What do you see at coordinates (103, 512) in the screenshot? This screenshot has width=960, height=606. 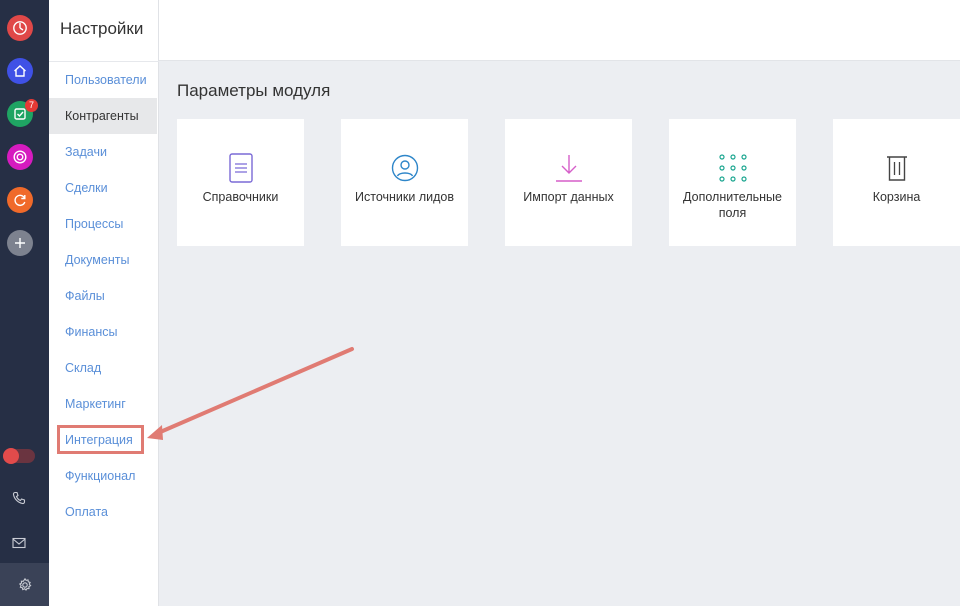 I see `sidebar-item-payment: Оплата` at bounding box center [103, 512].